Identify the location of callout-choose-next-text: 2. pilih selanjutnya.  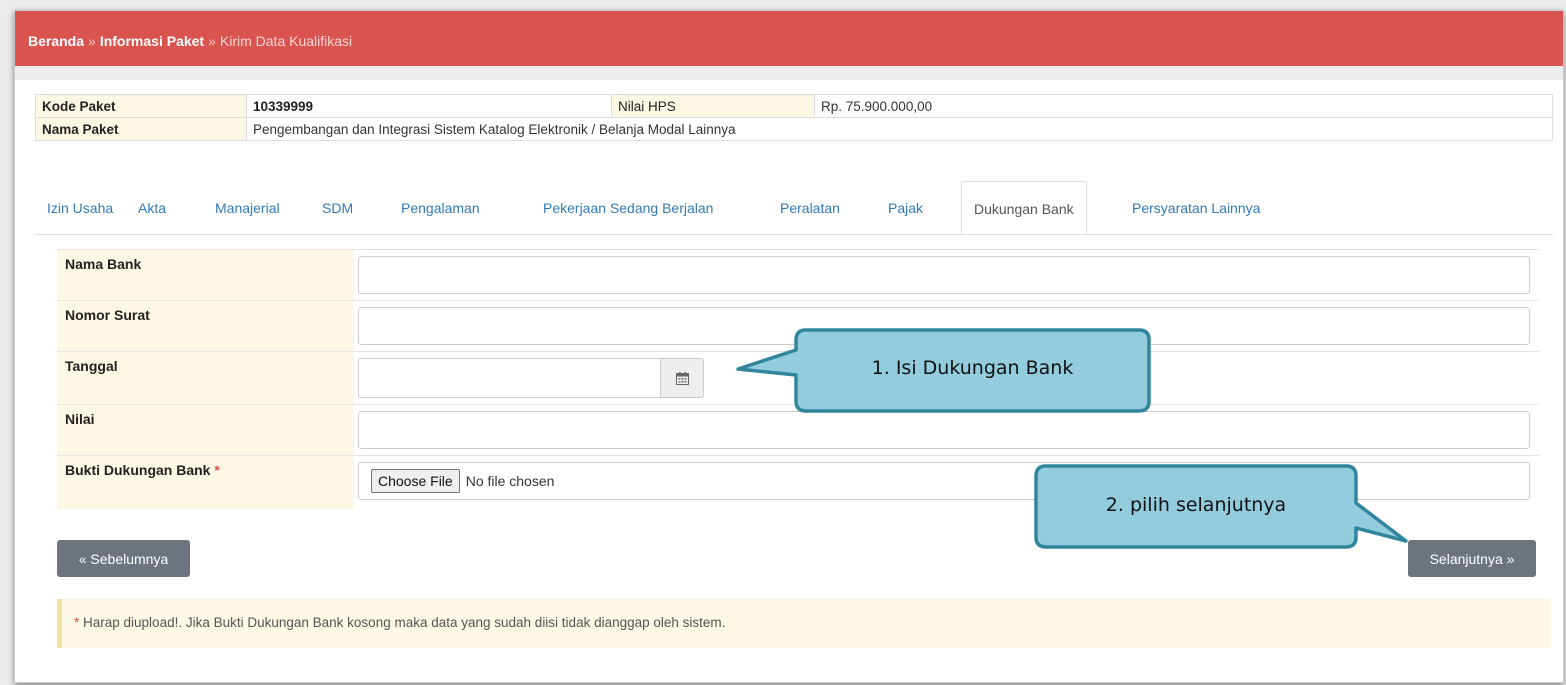
(1196, 505).